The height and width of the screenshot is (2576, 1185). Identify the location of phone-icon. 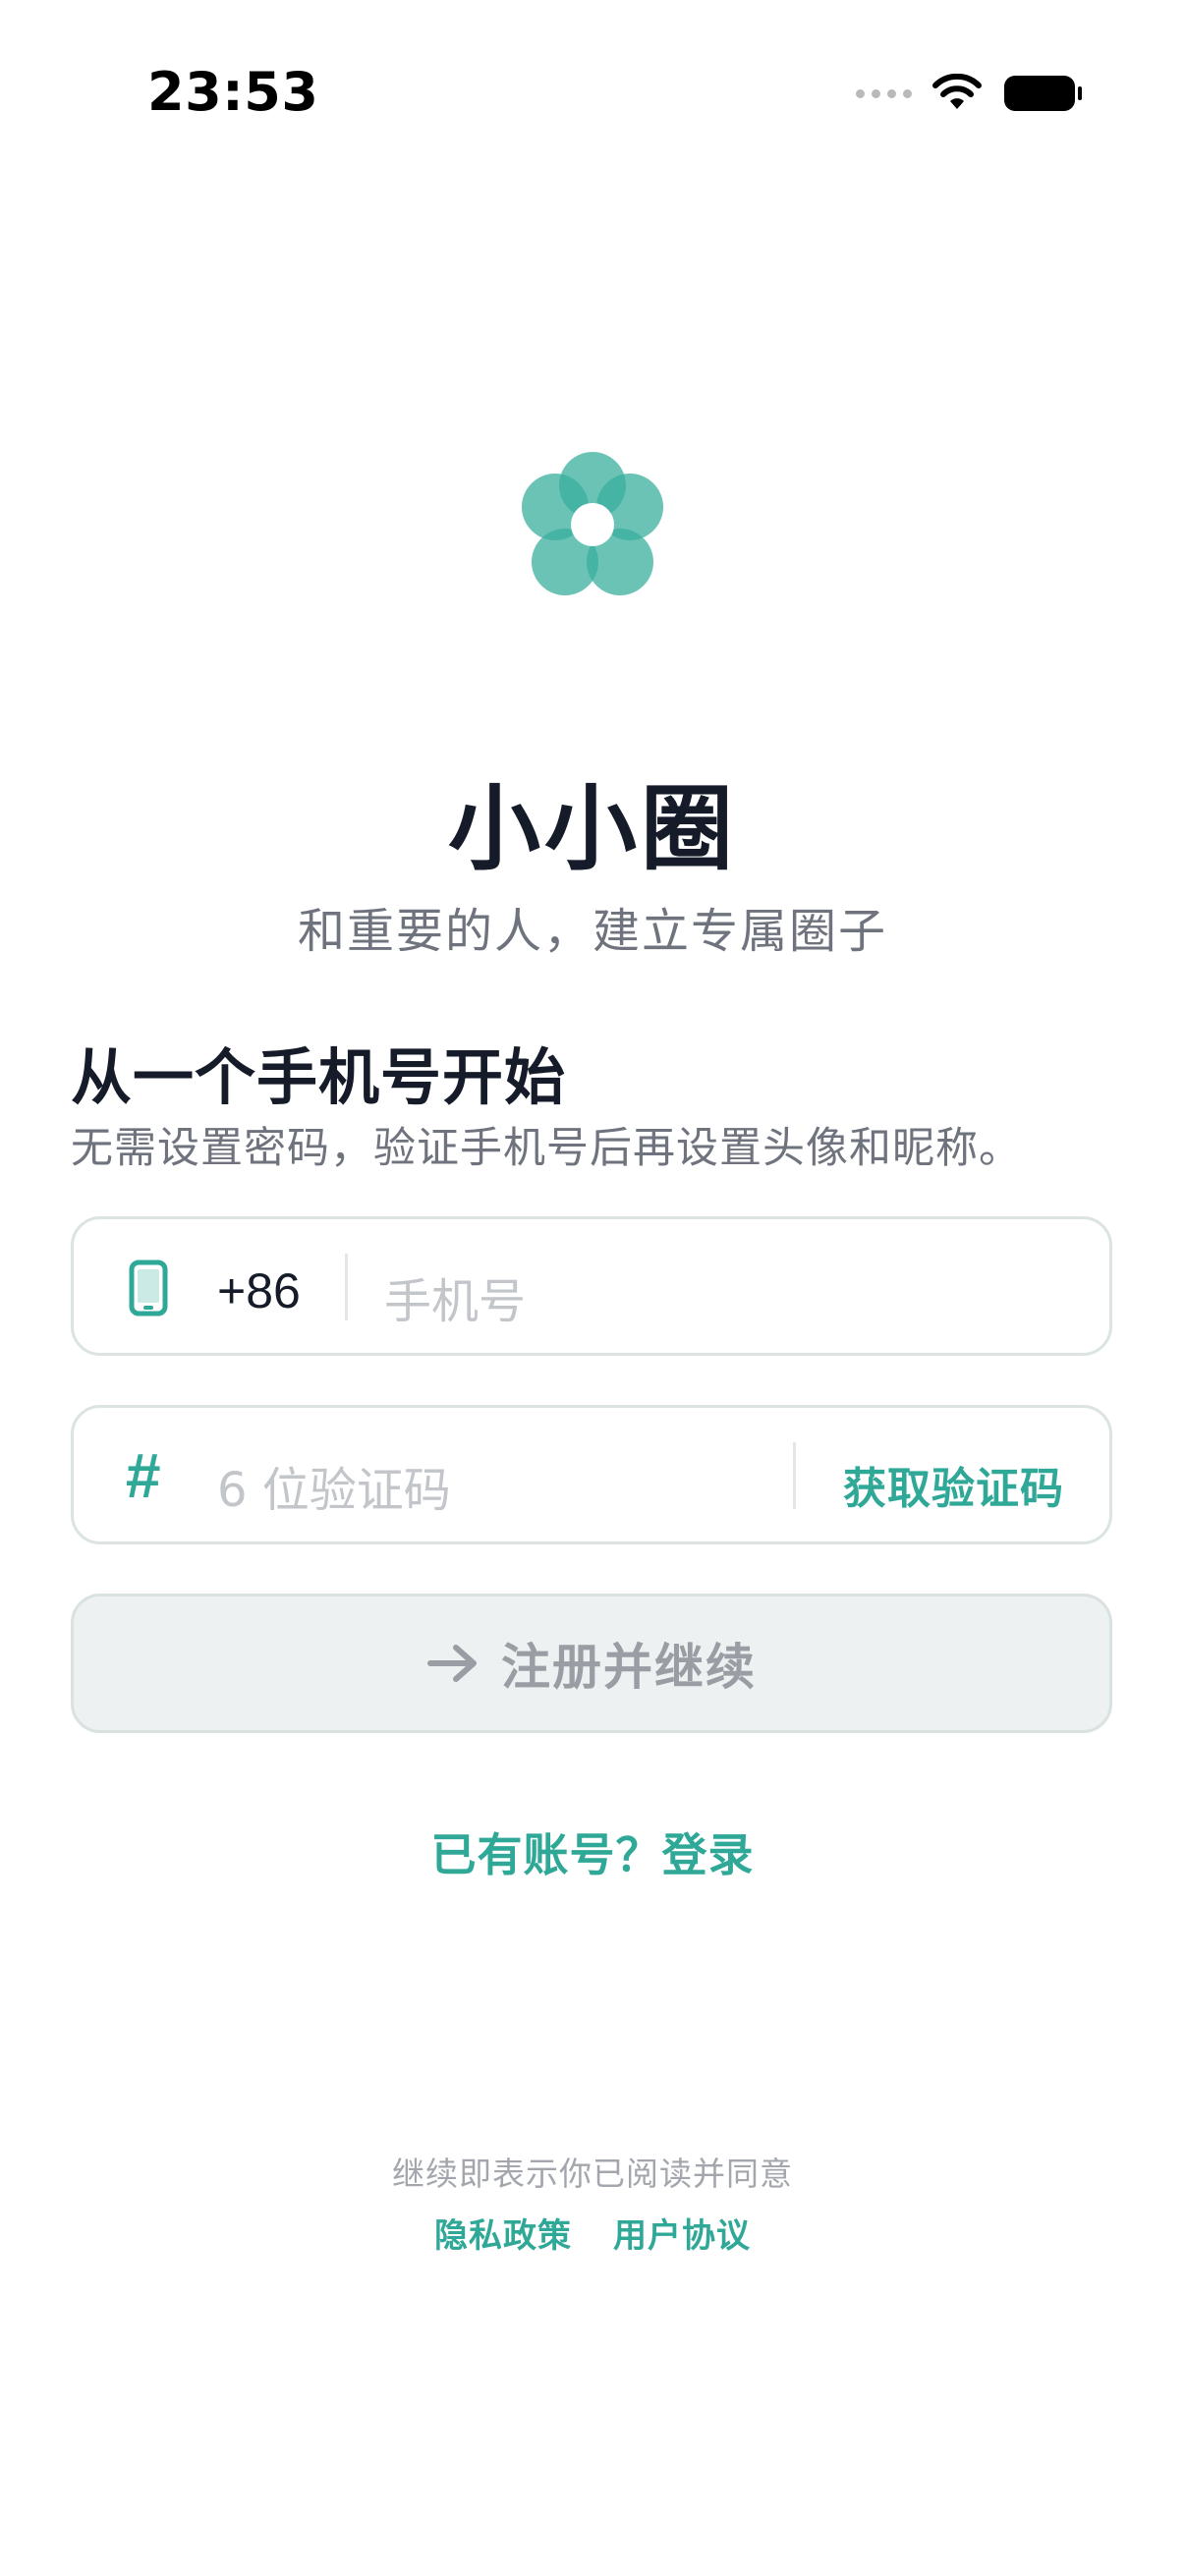
(149, 1288).